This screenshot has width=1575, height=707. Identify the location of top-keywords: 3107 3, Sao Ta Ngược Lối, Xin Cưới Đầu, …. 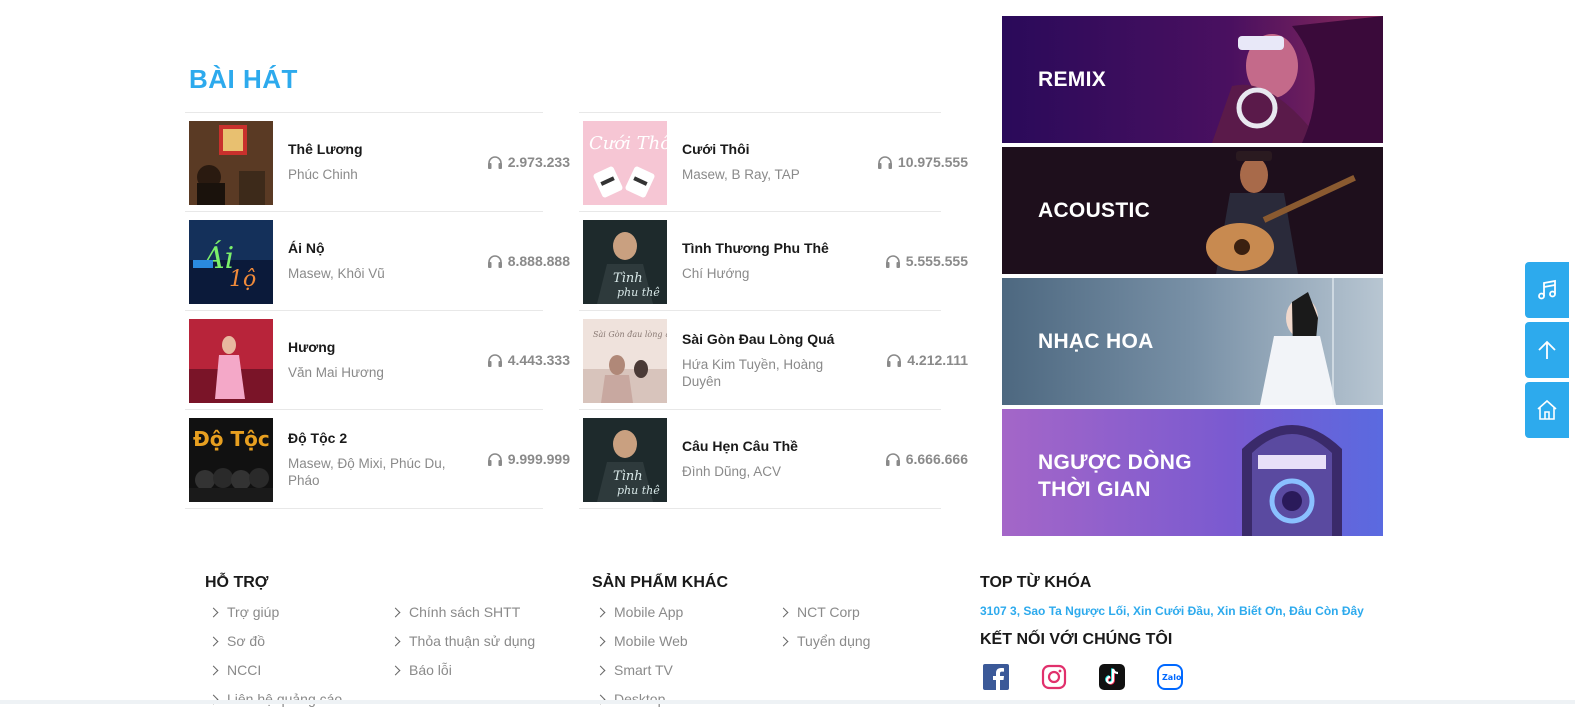
(1172, 611).